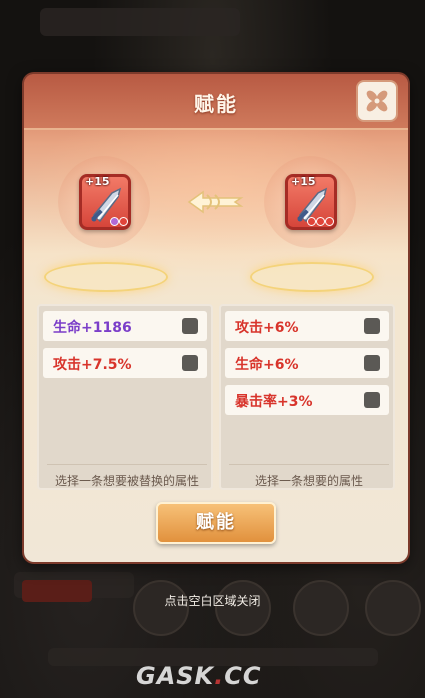 The image size is (425, 698). What do you see at coordinates (125, 397) in the screenshot?
I see `replace-attribute-list: 生命+1186 攻击+7.5% 选择一条想要被替换的属性` at bounding box center [125, 397].